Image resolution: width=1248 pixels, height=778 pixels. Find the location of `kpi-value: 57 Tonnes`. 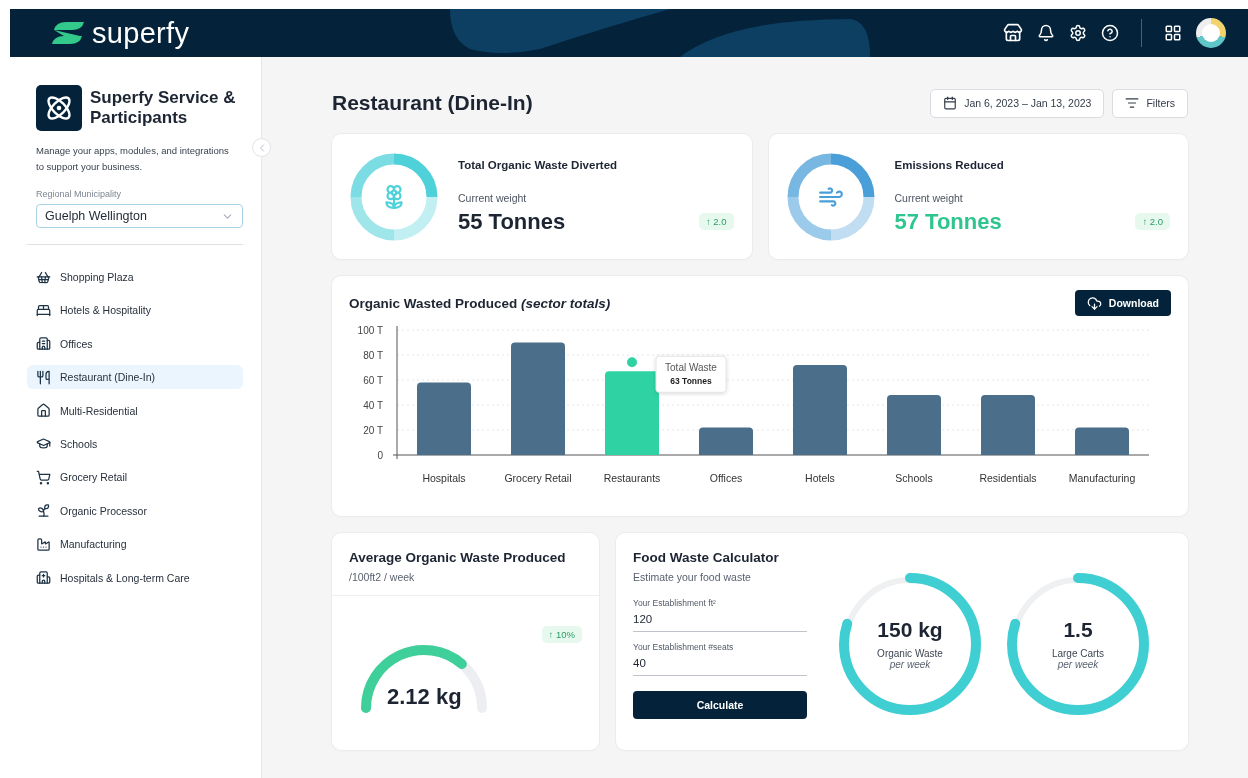

kpi-value: 57 Tonnes is located at coordinates (948, 221).